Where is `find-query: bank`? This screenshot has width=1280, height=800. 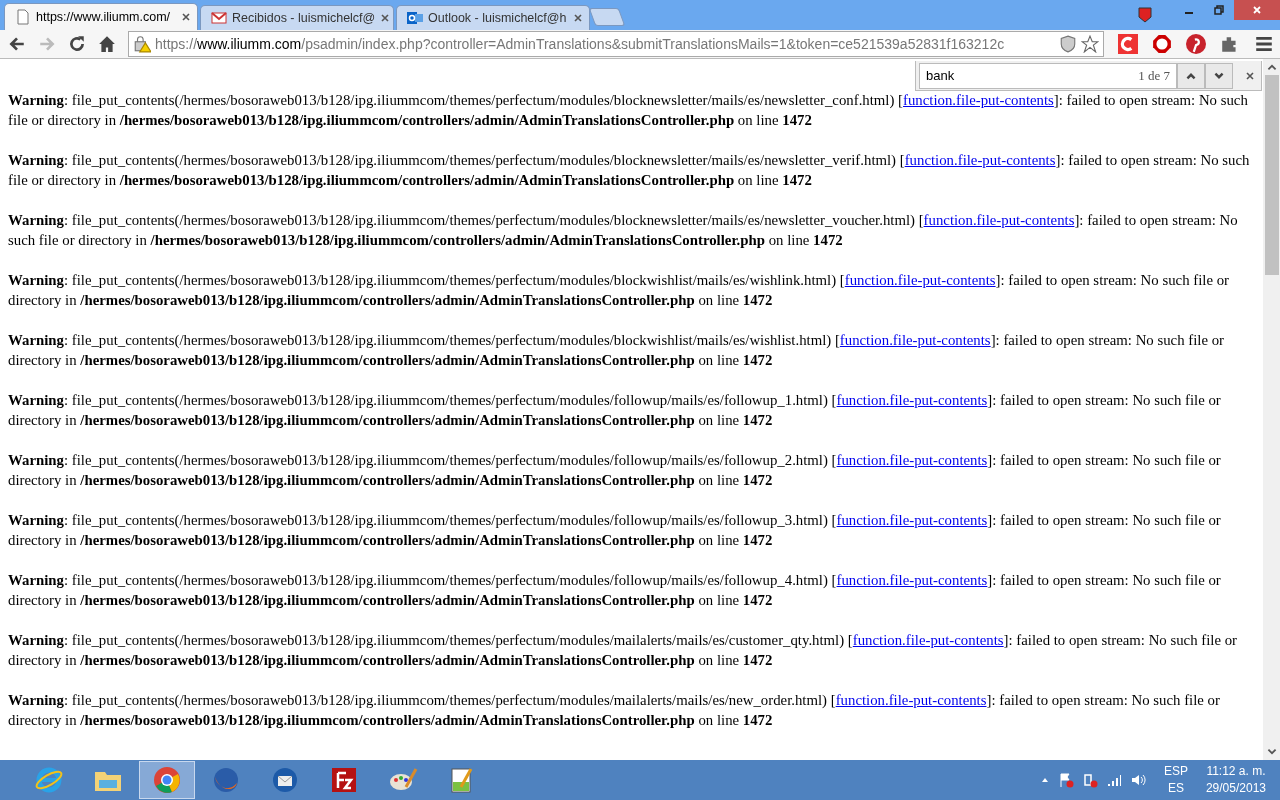
find-query: bank is located at coordinates (941, 75).